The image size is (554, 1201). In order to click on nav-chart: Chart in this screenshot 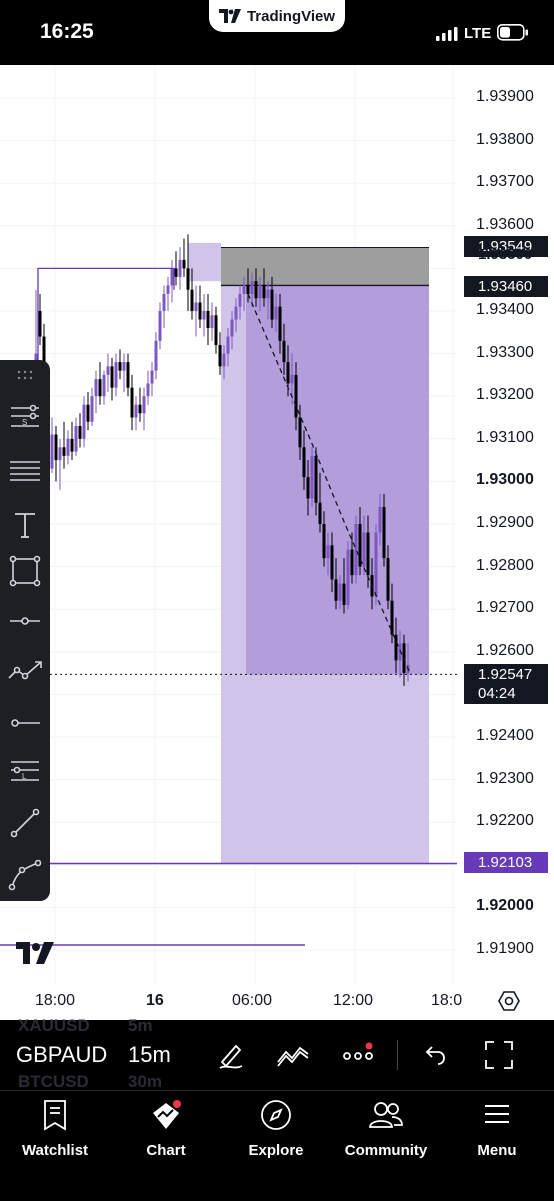, I will do `click(166, 1129)`.